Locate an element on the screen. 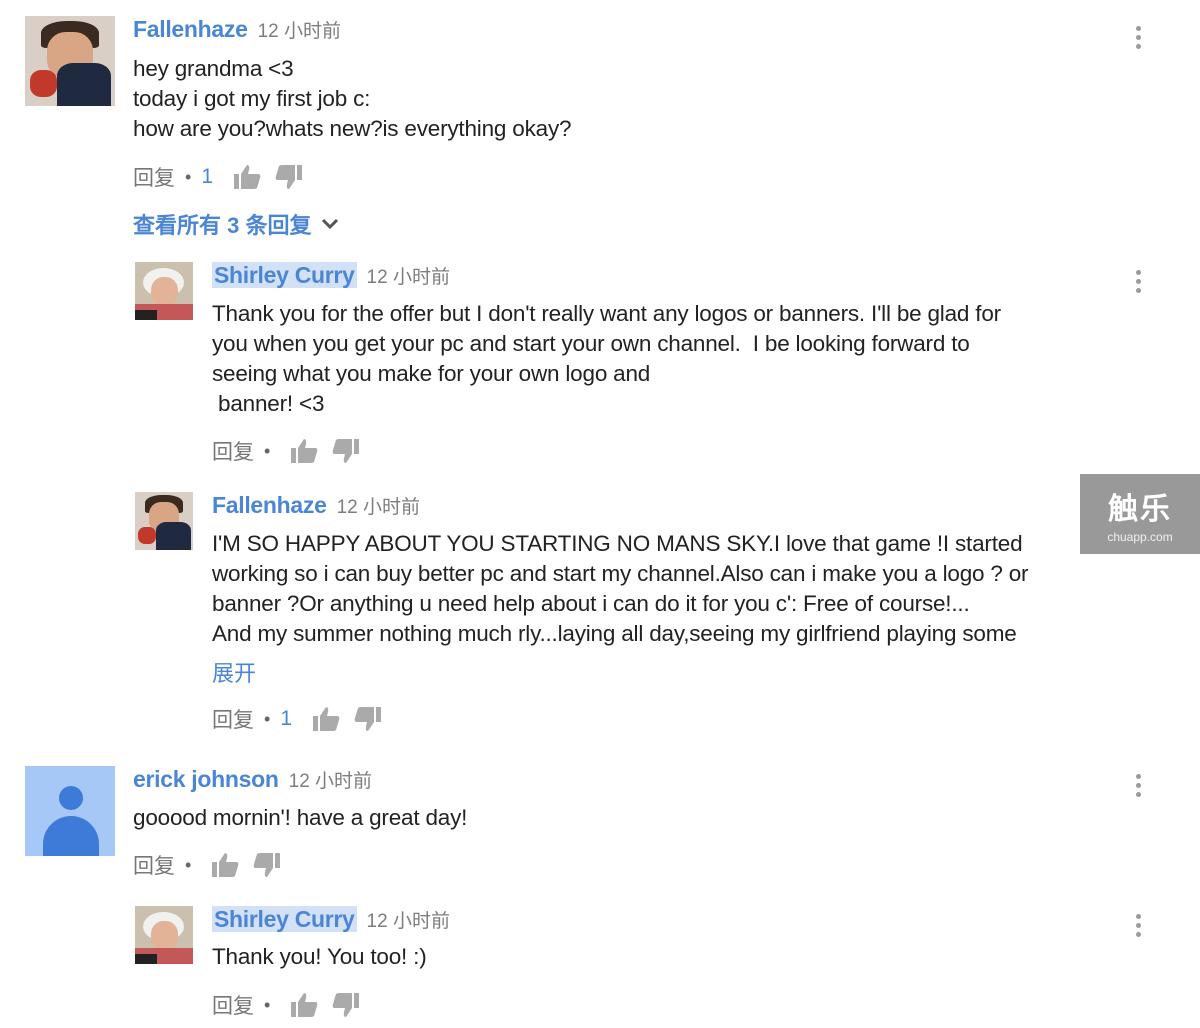 This screenshot has width=1200, height=1028. chevron-down-icon is located at coordinates (330, 224).